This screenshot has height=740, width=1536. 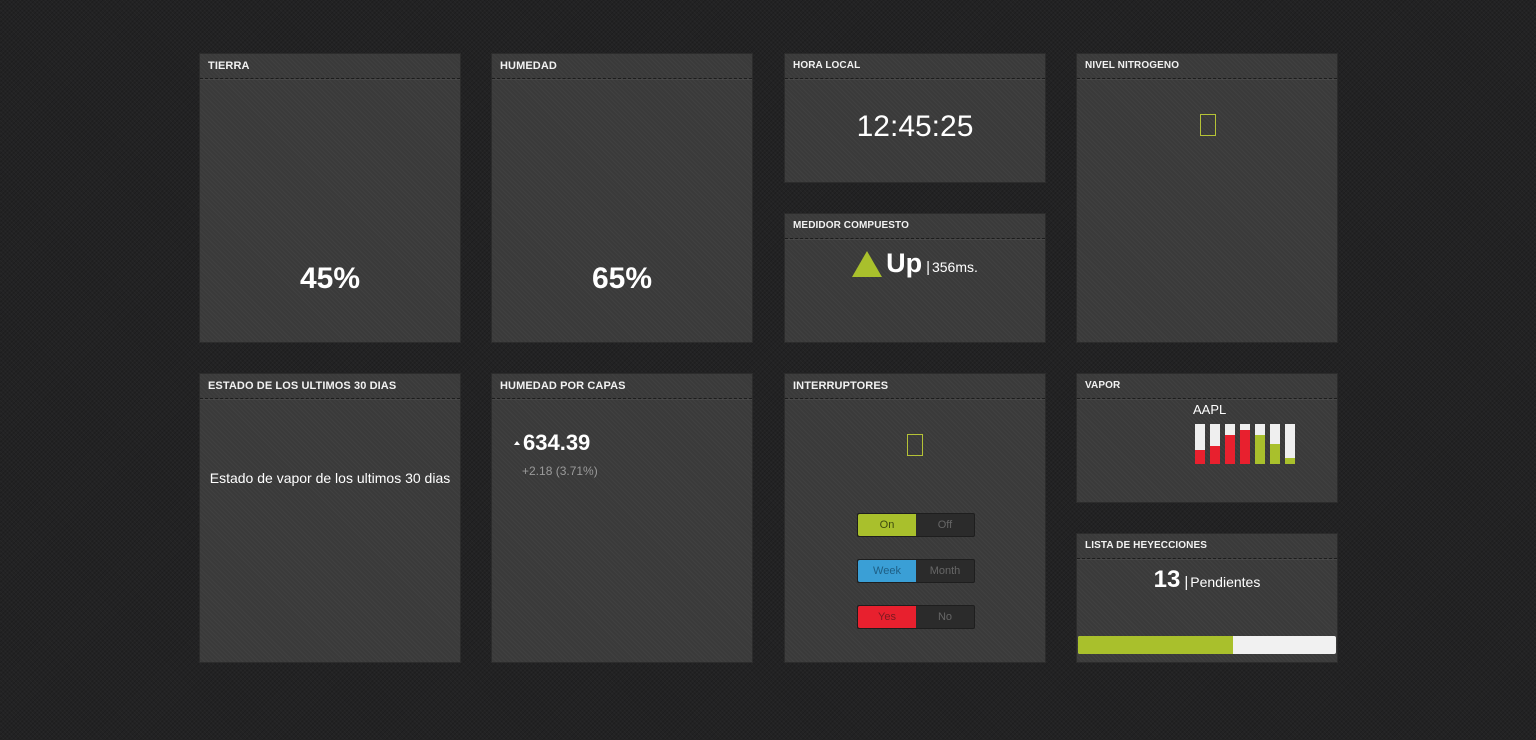 I want to click on pending-progress-bar, so click(x=1207, y=645).